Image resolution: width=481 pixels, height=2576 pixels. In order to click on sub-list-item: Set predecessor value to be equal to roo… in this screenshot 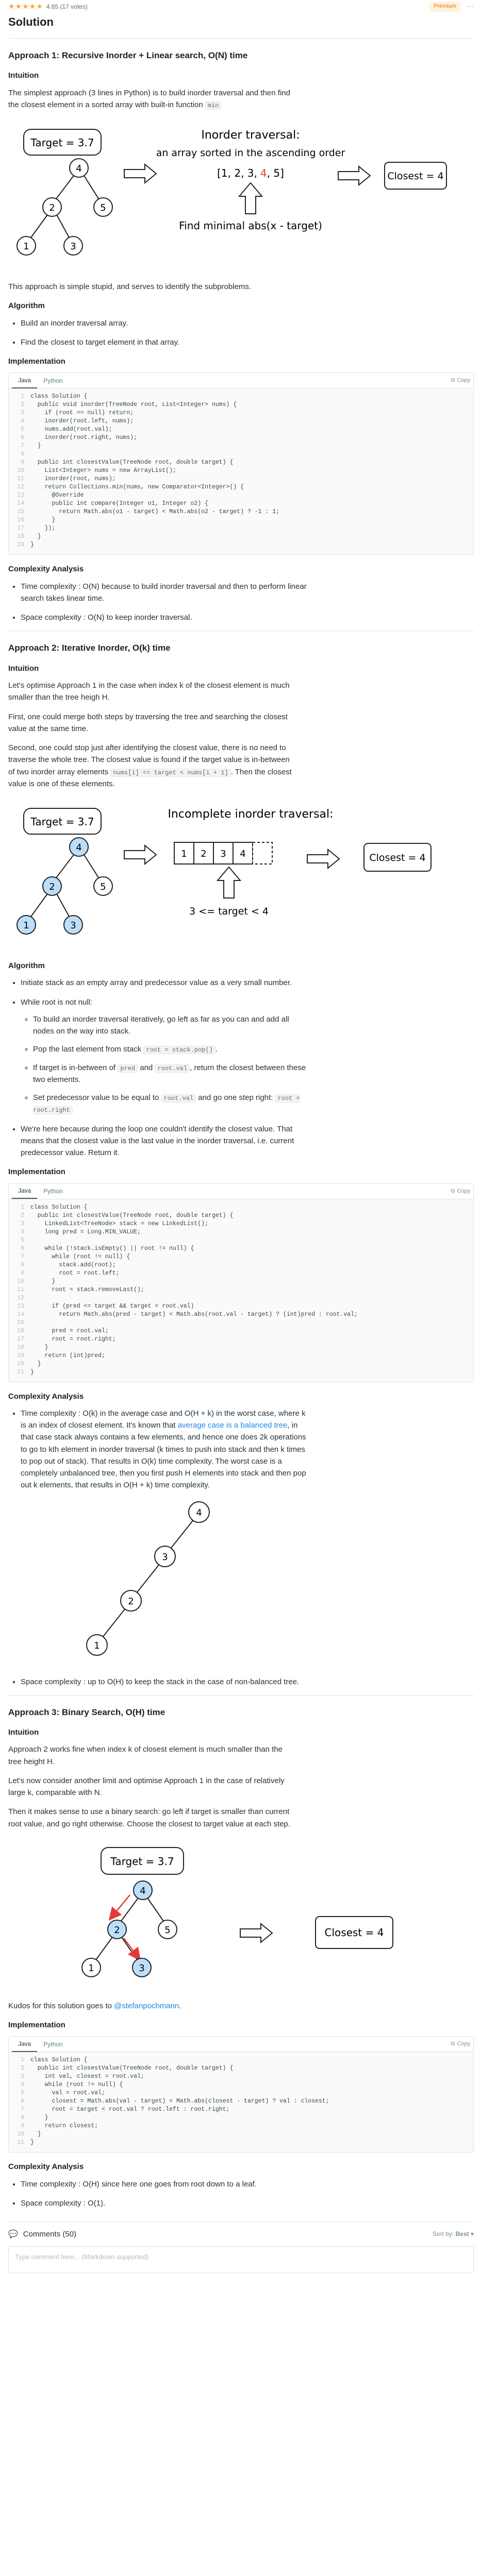, I will do `click(171, 1104)`.